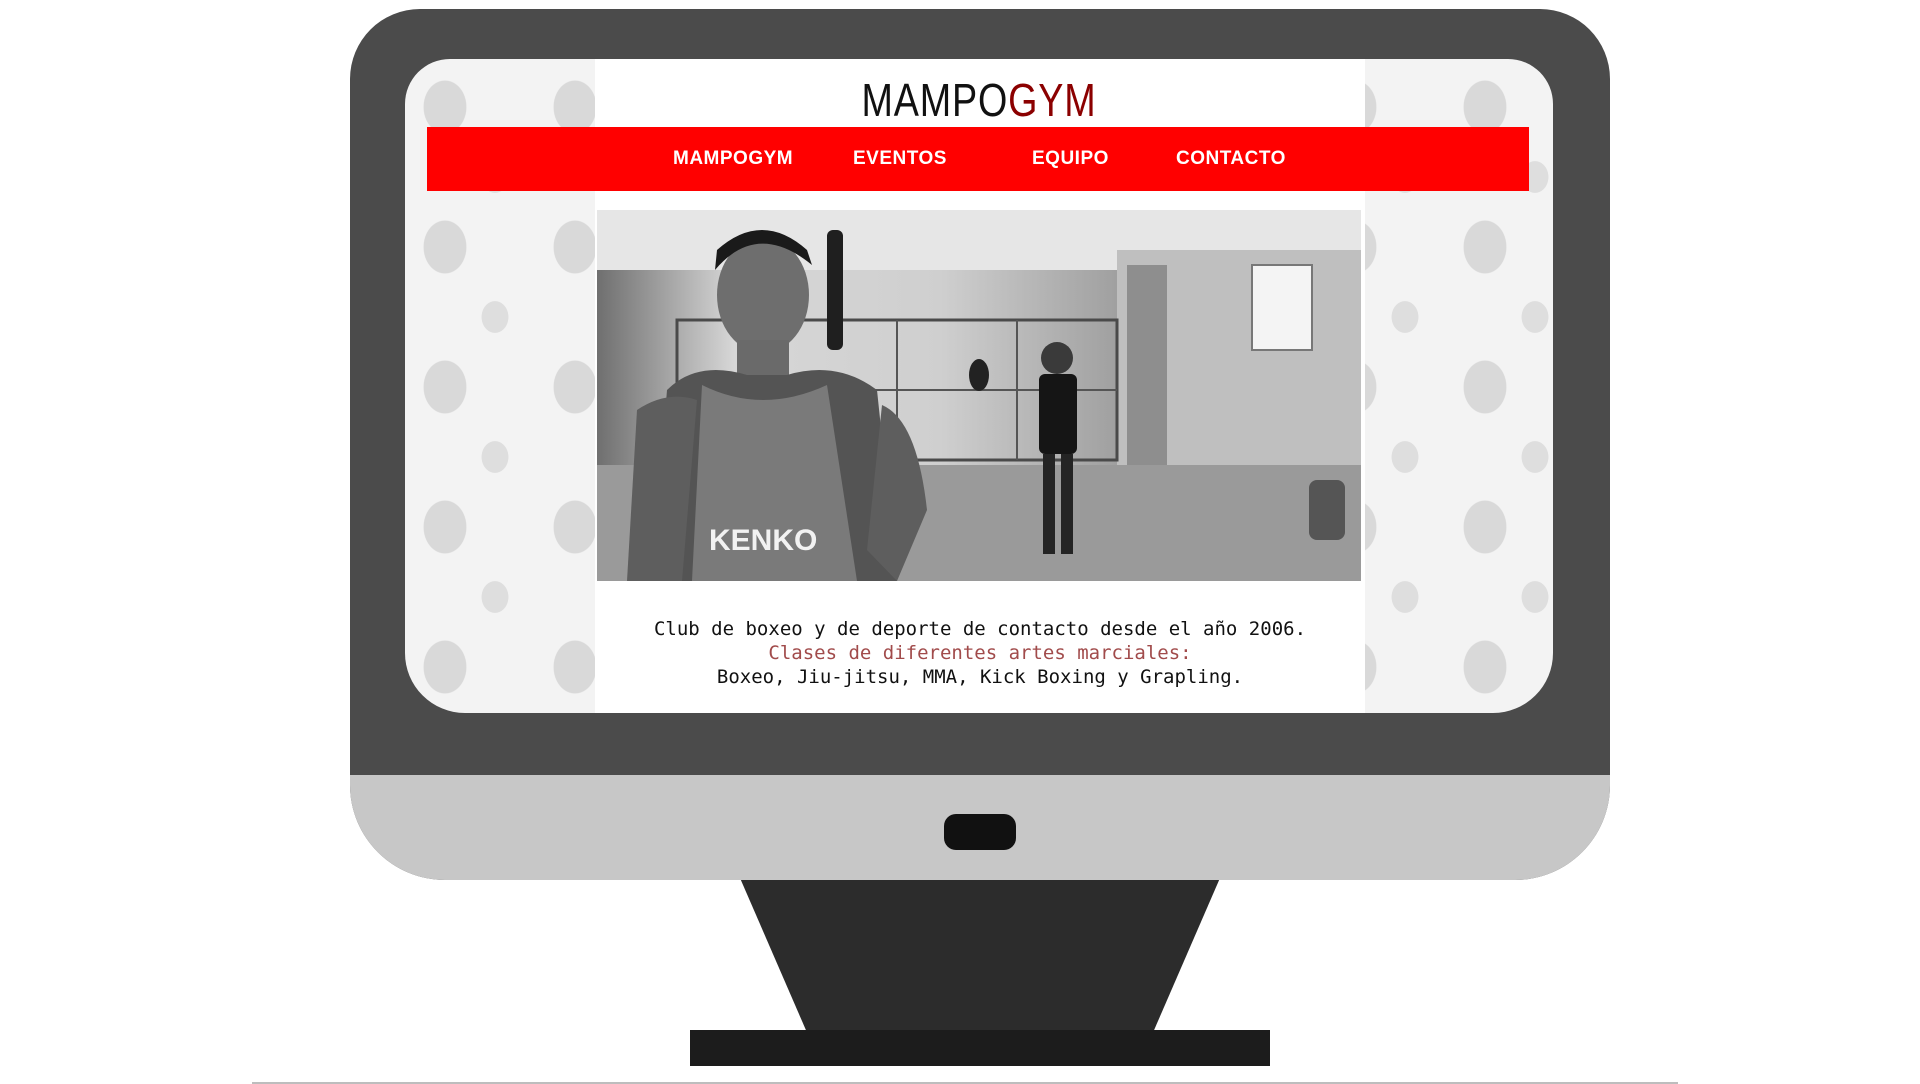 The image size is (1920, 1084). I want to click on hero-photo: KENKO, so click(979, 395).